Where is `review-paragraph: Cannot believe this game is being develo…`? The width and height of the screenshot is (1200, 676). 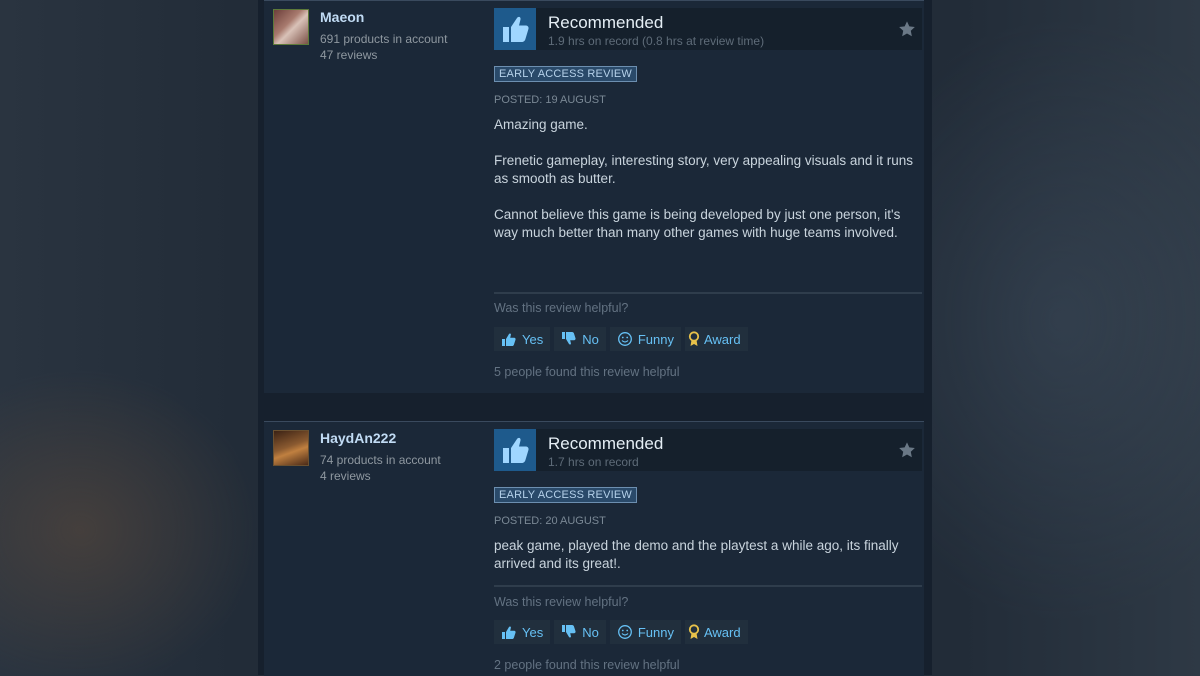 review-paragraph: Cannot believe this game is being develo… is located at coordinates (697, 223).